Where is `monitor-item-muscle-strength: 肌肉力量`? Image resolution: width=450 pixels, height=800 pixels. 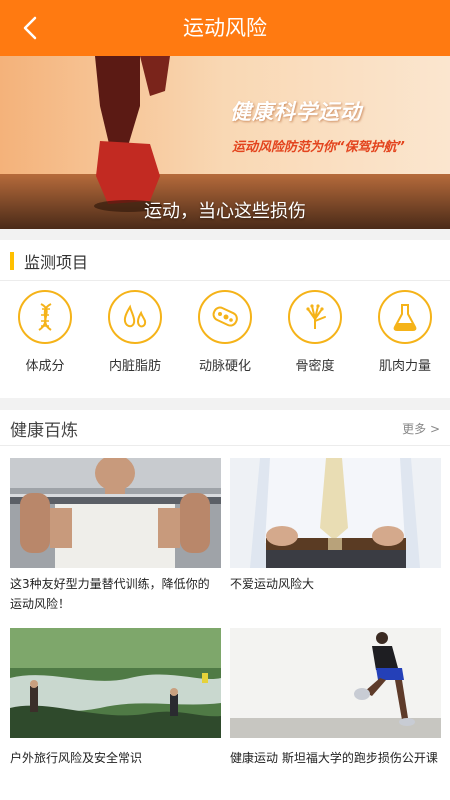 monitor-item-muscle-strength: 肌肉力量 is located at coordinates (405, 332).